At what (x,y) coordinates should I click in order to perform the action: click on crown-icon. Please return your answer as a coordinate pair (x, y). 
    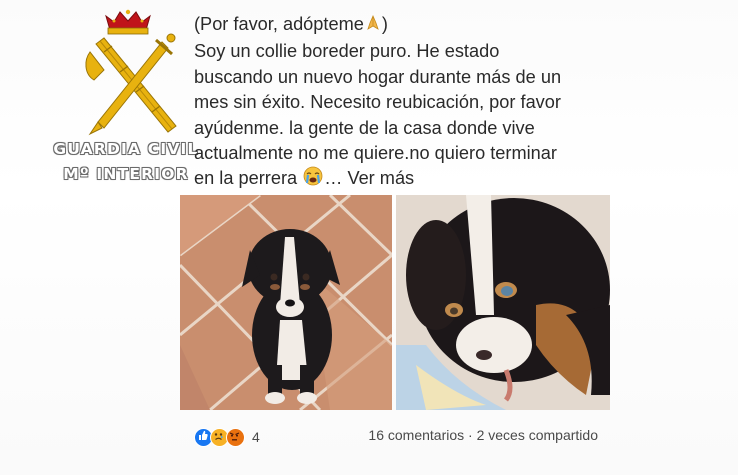
    Looking at the image, I should click on (128, 22).